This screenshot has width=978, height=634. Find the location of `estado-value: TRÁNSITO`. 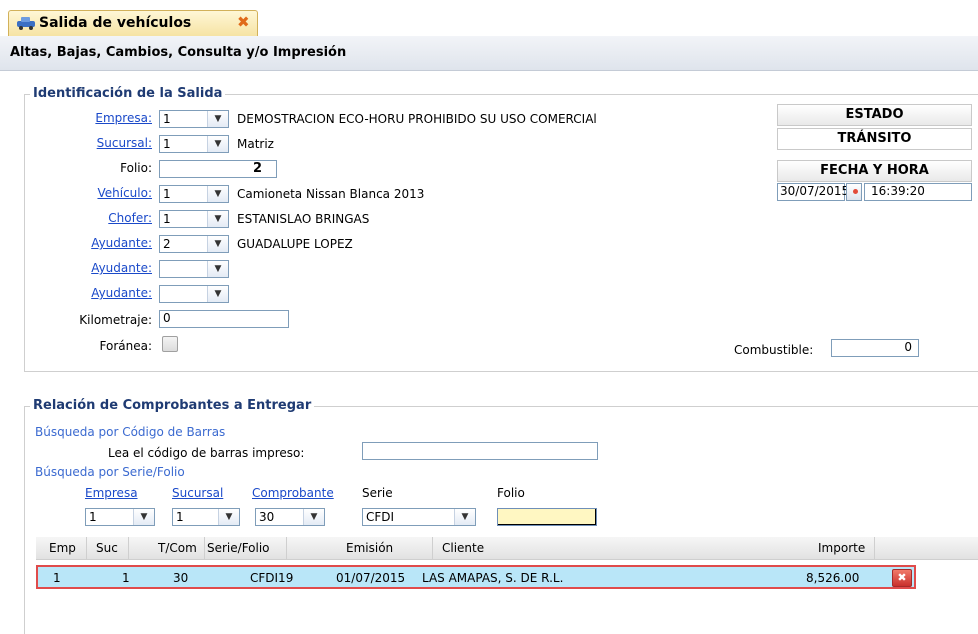

estado-value: TRÁNSITO is located at coordinates (874, 139).